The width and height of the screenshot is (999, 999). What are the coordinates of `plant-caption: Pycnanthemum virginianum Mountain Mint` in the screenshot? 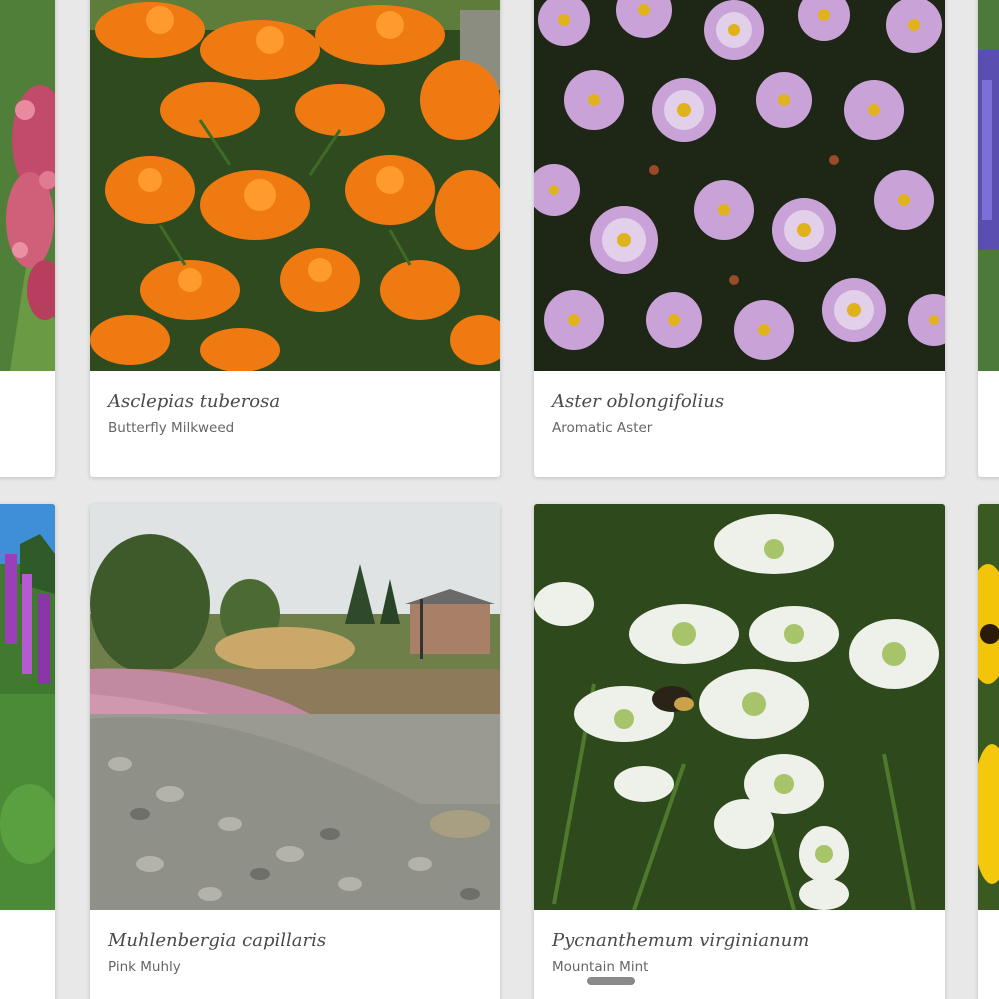 It's located at (739, 942).